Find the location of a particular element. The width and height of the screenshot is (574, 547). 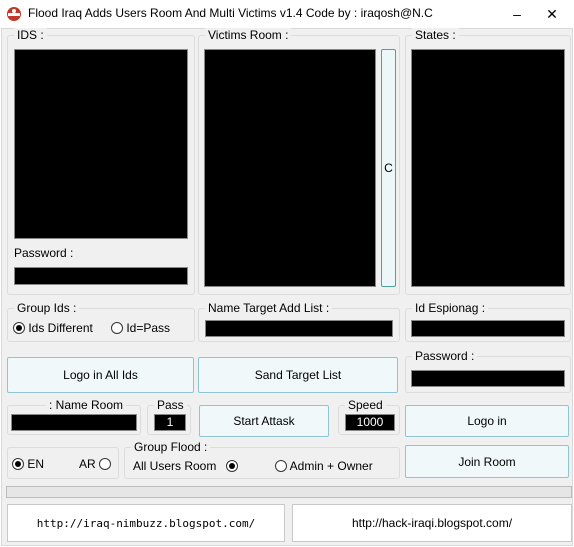

id-pass-option: Id=Pass is located at coordinates (140, 328).